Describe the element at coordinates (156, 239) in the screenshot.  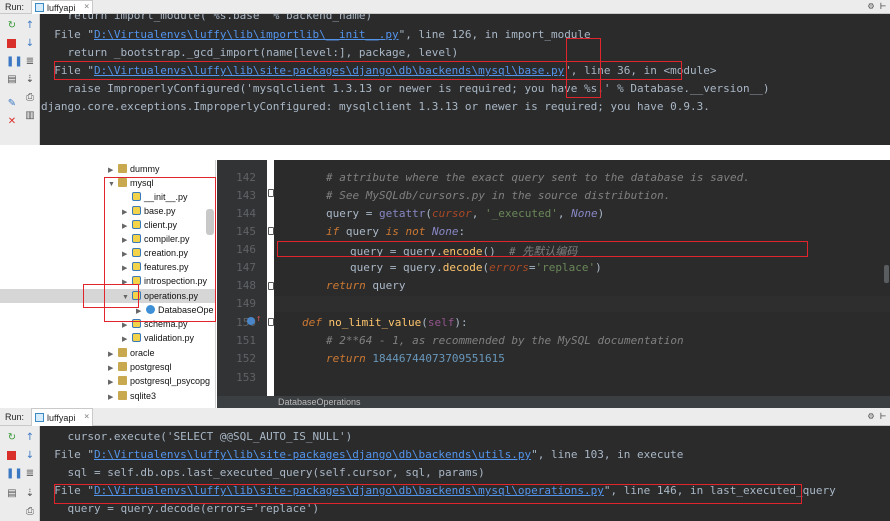
I see `tree-item: ▶ compiler.py` at that location.